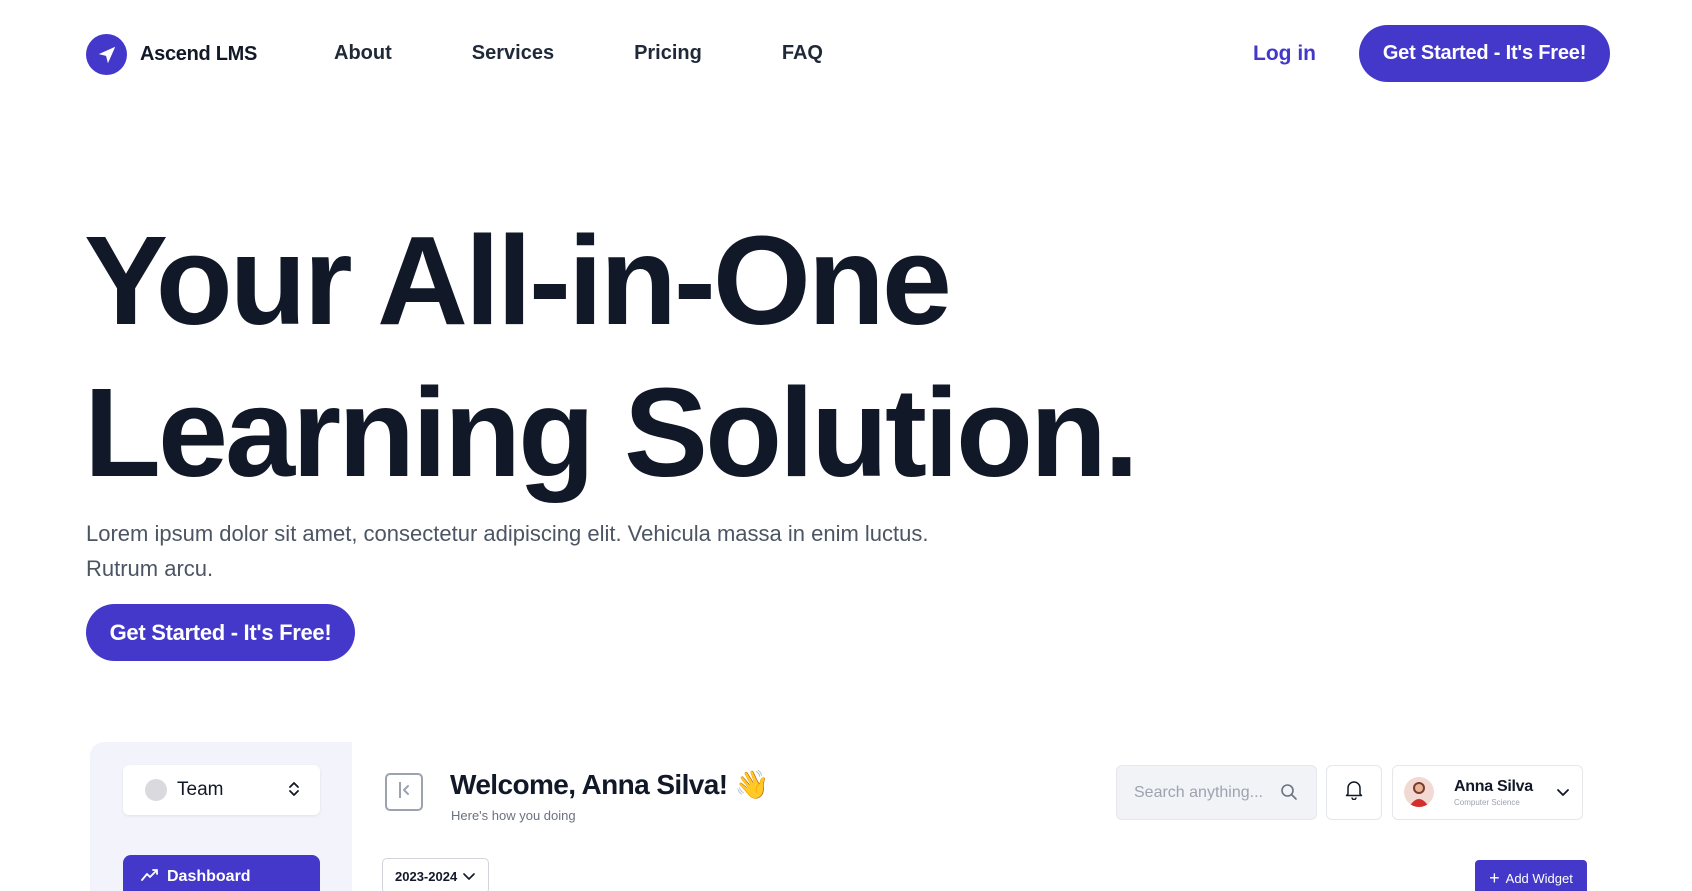  I want to click on preview-sidebar: Team Dashboard, so click(221, 816).